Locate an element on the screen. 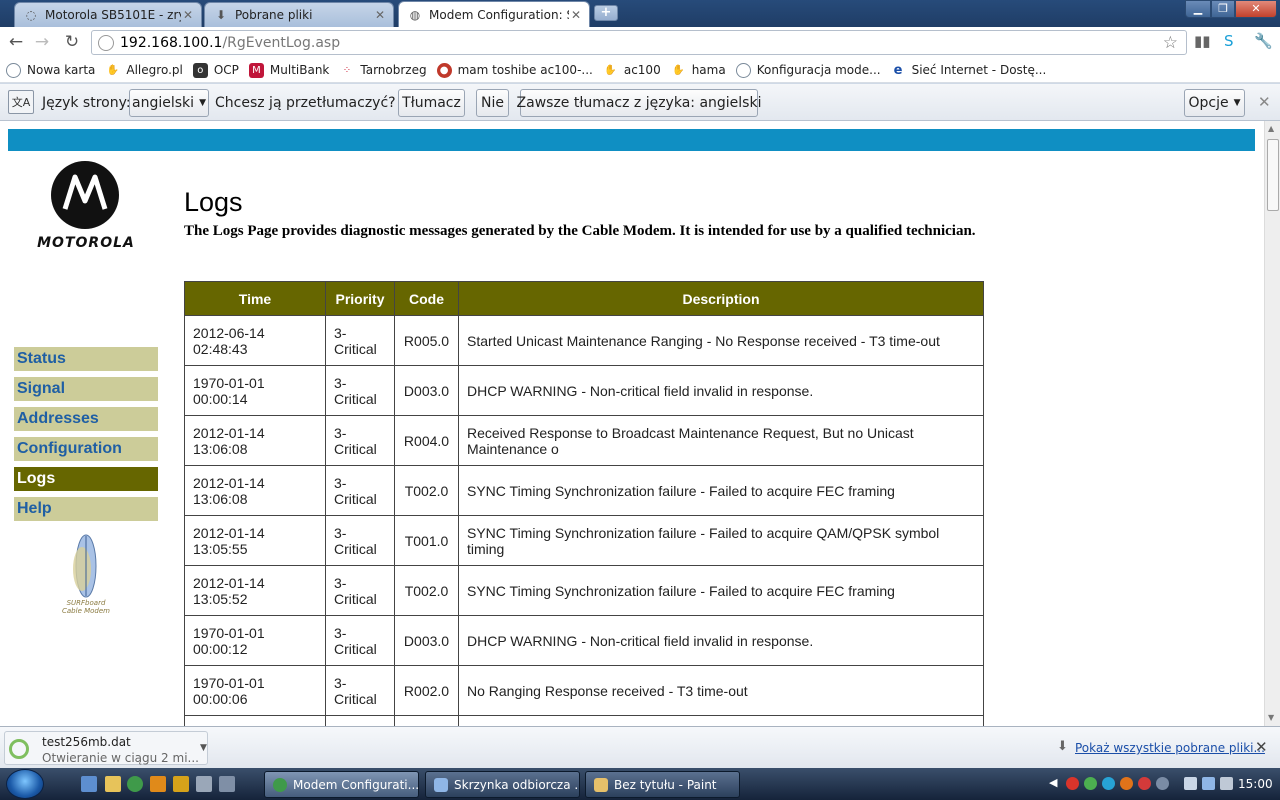 The width and height of the screenshot is (1280, 800). skype-icon: S is located at coordinates (1229, 41).